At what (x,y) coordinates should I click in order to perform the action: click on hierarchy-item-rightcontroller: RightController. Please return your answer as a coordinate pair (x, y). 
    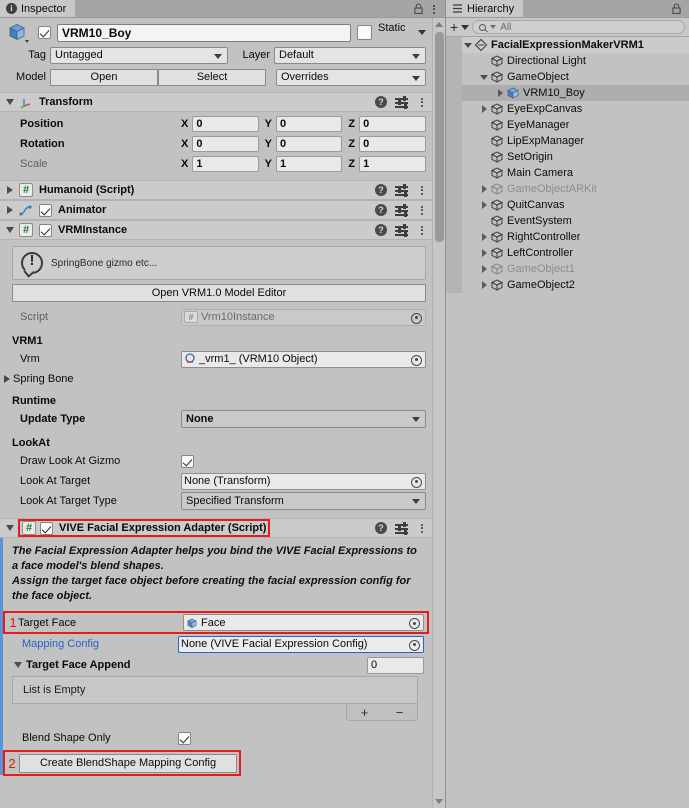
    Looking at the image, I should click on (567, 237).